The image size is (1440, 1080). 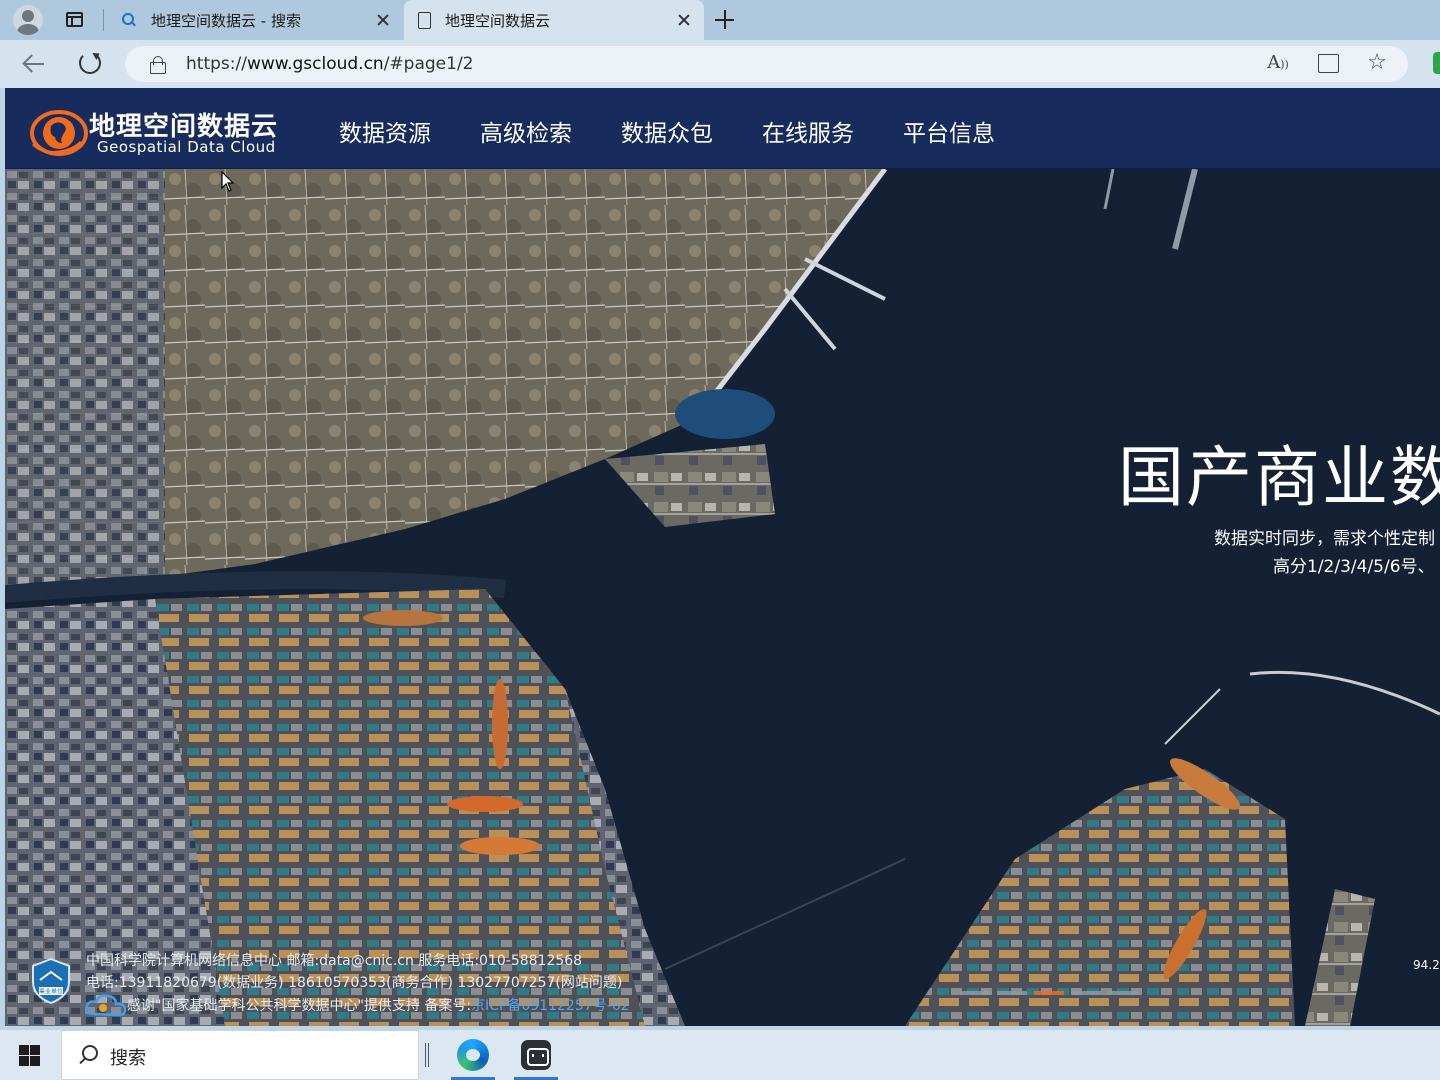 What do you see at coordinates (228, 181) in the screenshot?
I see `mouse-cursor-icon` at bounding box center [228, 181].